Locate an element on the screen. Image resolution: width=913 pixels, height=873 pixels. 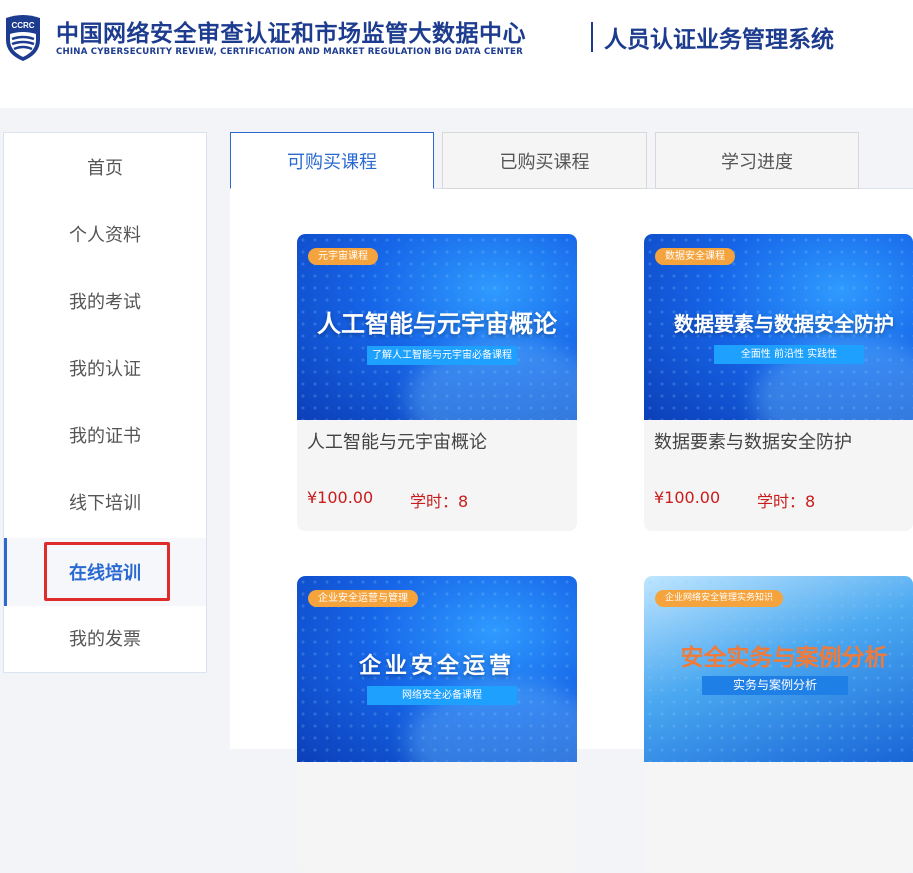
tab-purchased-courses: 已购买课程 is located at coordinates (544, 160).